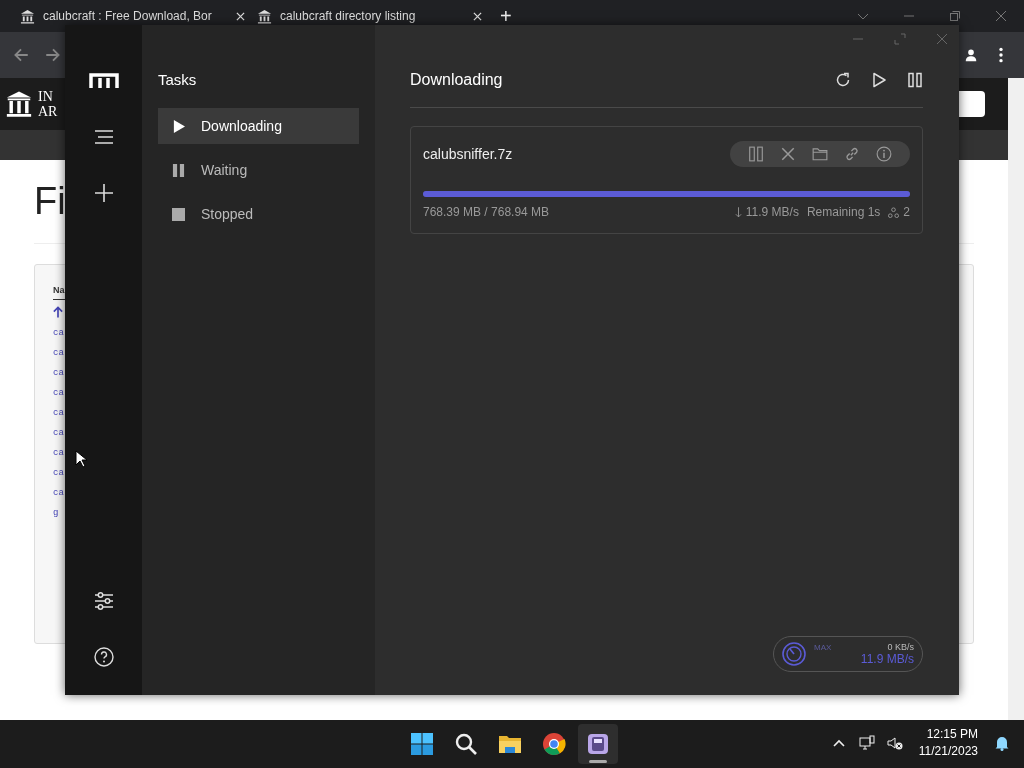 The height and width of the screenshot is (768, 1024). What do you see at coordinates (887, 659) in the screenshot?
I see `download-speed: 11.9 MB/s` at bounding box center [887, 659].